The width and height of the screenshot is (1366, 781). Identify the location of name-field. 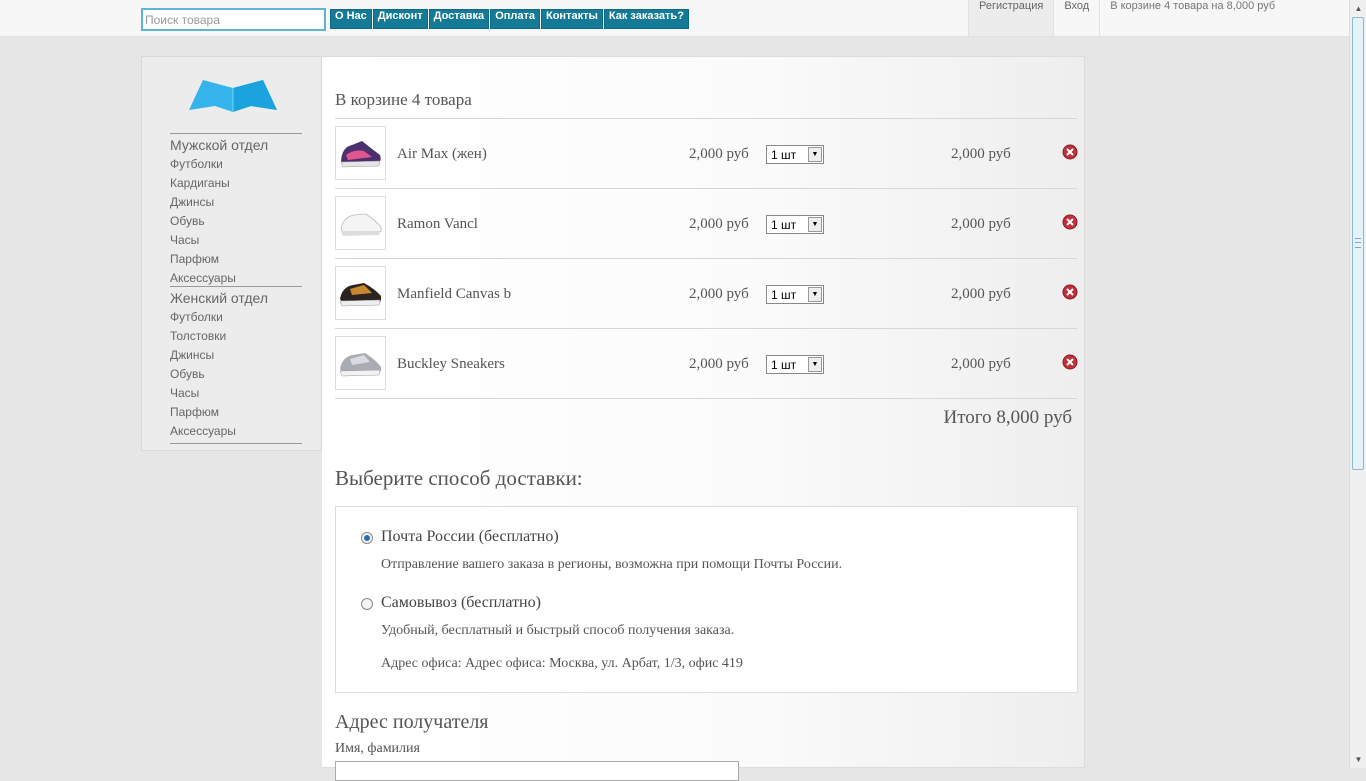
(537, 771).